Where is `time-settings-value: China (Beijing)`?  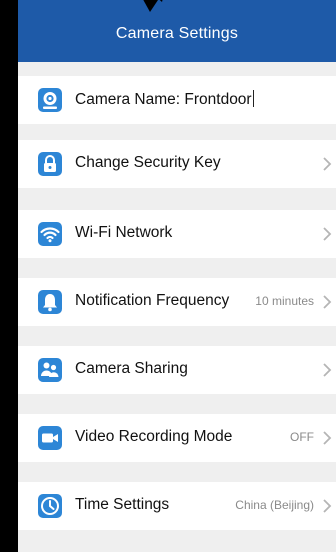
time-settings-value: China (Beijing) is located at coordinates (274, 505).